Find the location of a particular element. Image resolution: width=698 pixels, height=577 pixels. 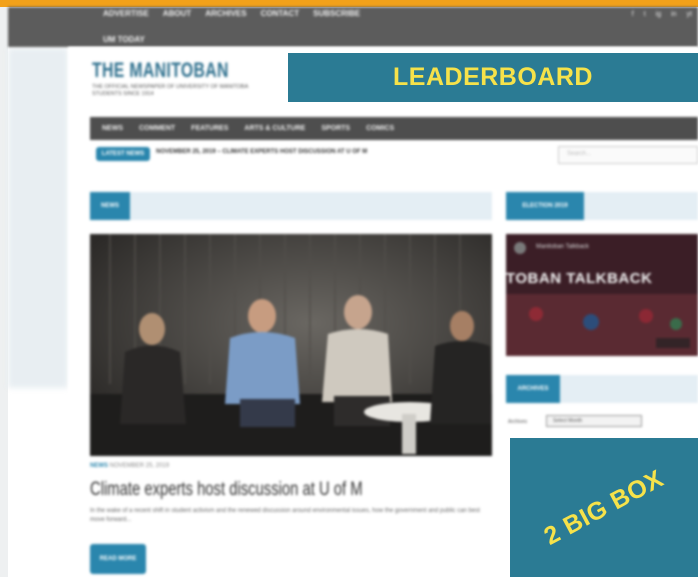

leaderboard-ad-placeholder: LEADERBOARD is located at coordinates (493, 77).